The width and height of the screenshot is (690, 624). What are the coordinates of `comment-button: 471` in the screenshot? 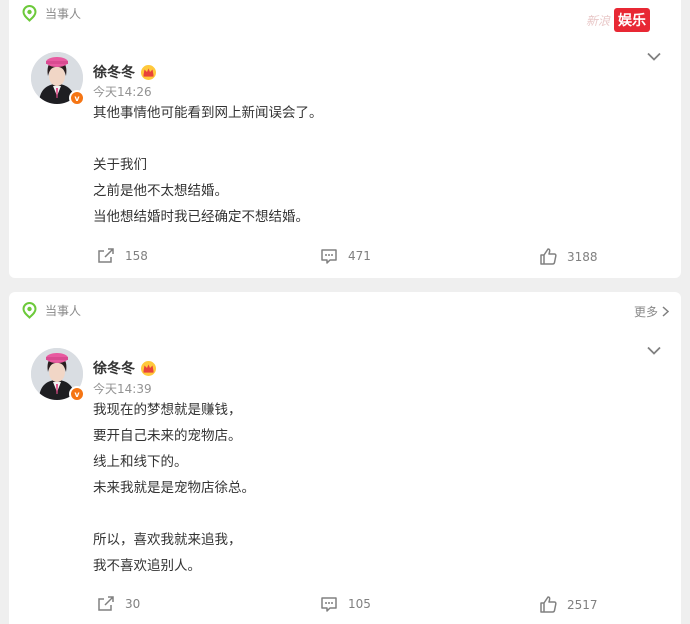 It's located at (345, 256).